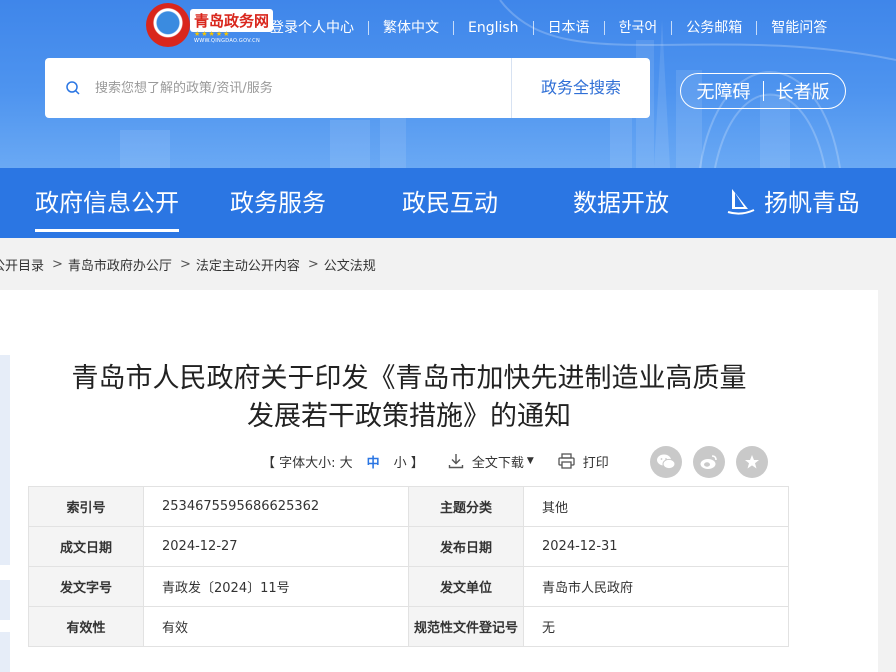 The height and width of the screenshot is (672, 896). Describe the element at coordinates (466, 586) in the screenshot. I see `meta-key: 发文单位` at that location.